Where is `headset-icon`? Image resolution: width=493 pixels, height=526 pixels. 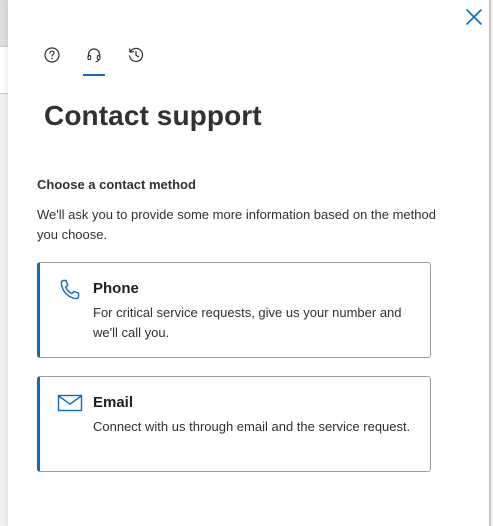 headset-icon is located at coordinates (94, 55).